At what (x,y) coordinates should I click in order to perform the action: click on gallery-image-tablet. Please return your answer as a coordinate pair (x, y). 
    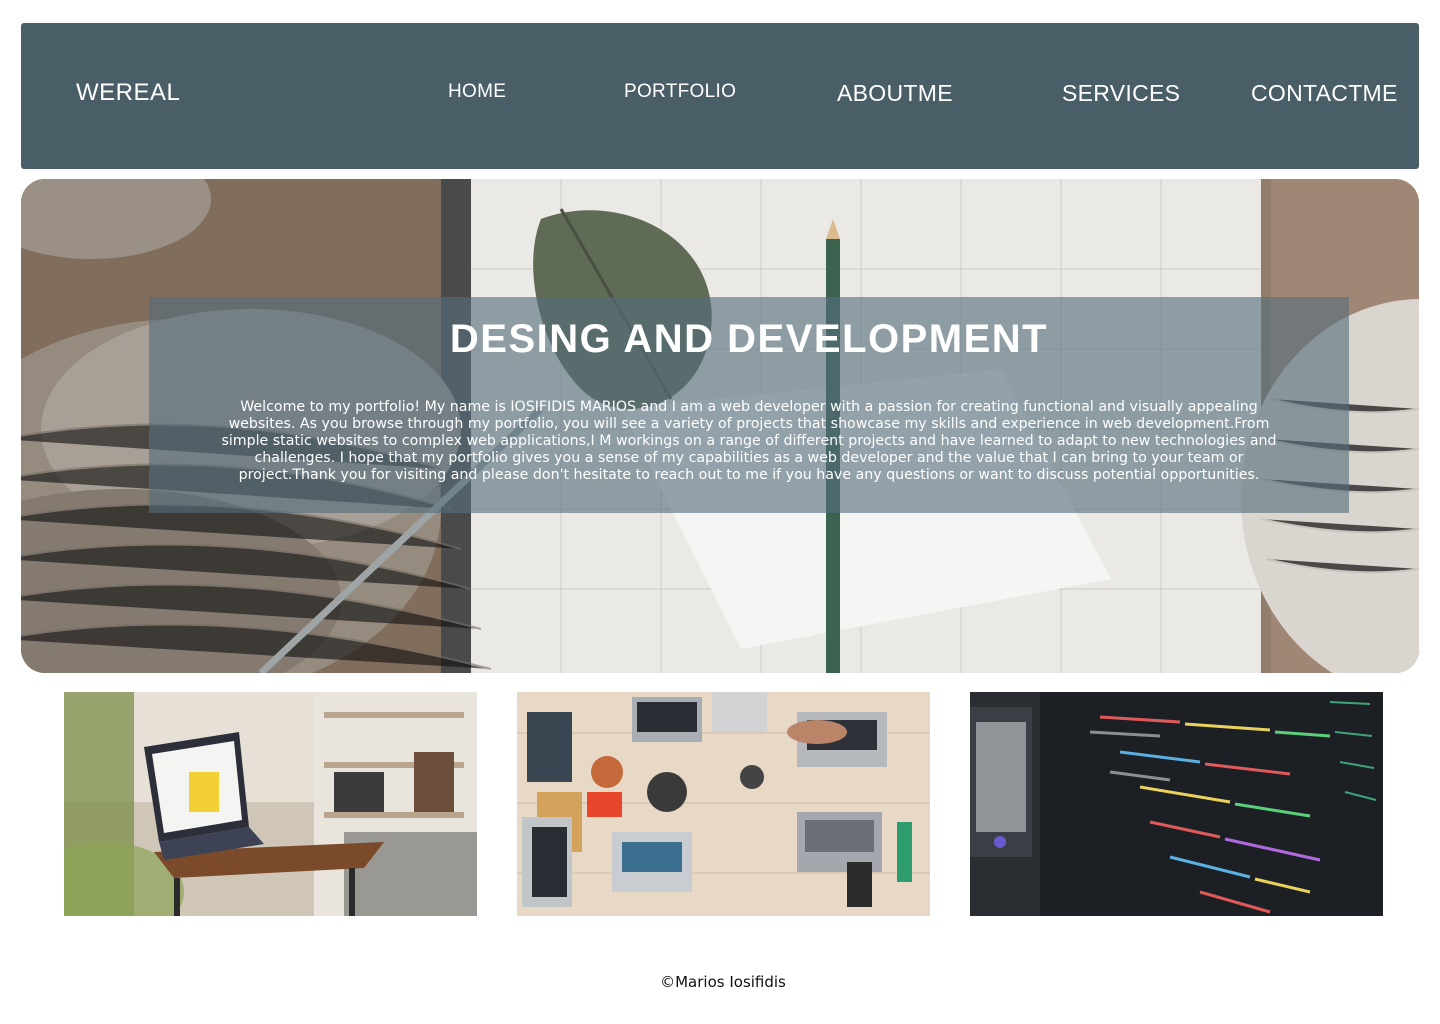
    Looking at the image, I should click on (270, 804).